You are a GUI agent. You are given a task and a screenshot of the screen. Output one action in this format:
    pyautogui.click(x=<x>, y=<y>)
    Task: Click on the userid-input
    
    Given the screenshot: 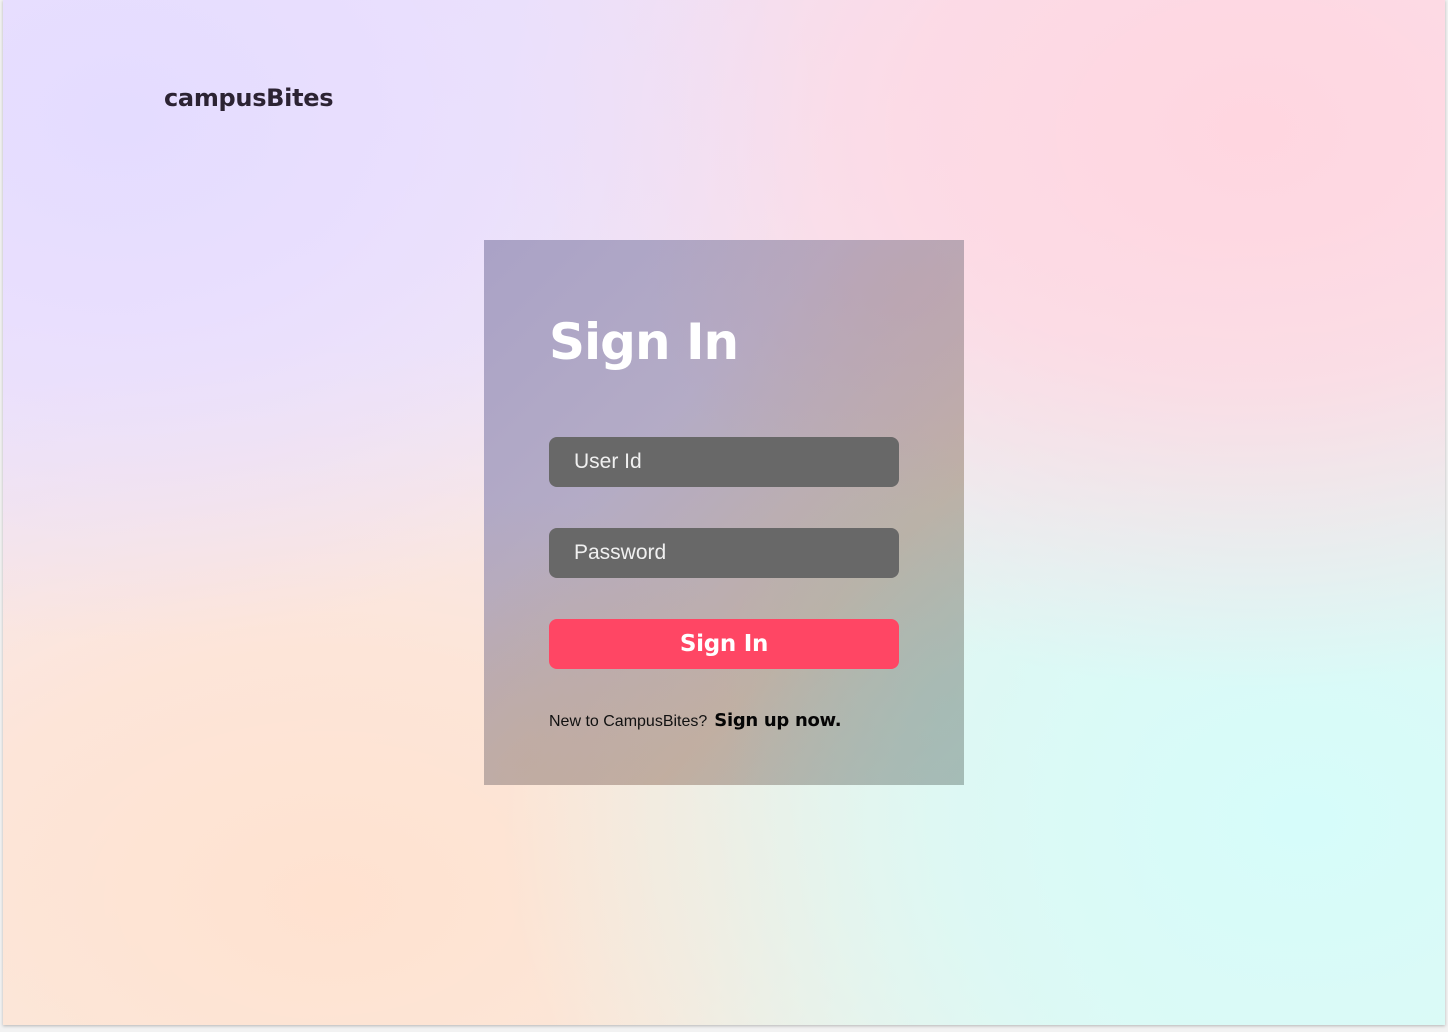 What is the action you would take?
    pyautogui.click(x=724, y=462)
    